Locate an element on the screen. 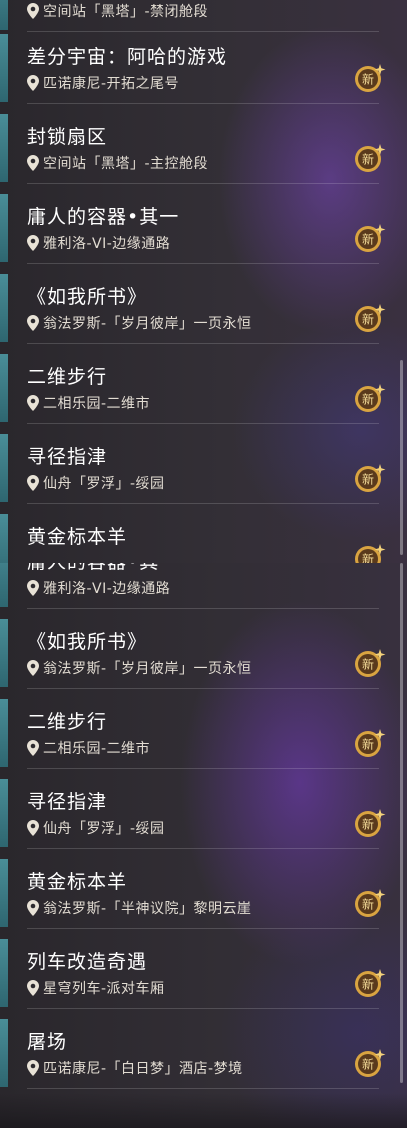 This screenshot has height=1128, width=407. quest-item: 列车改造奇遇 星穹列车-派对车厢 新 is located at coordinates (203, 973).